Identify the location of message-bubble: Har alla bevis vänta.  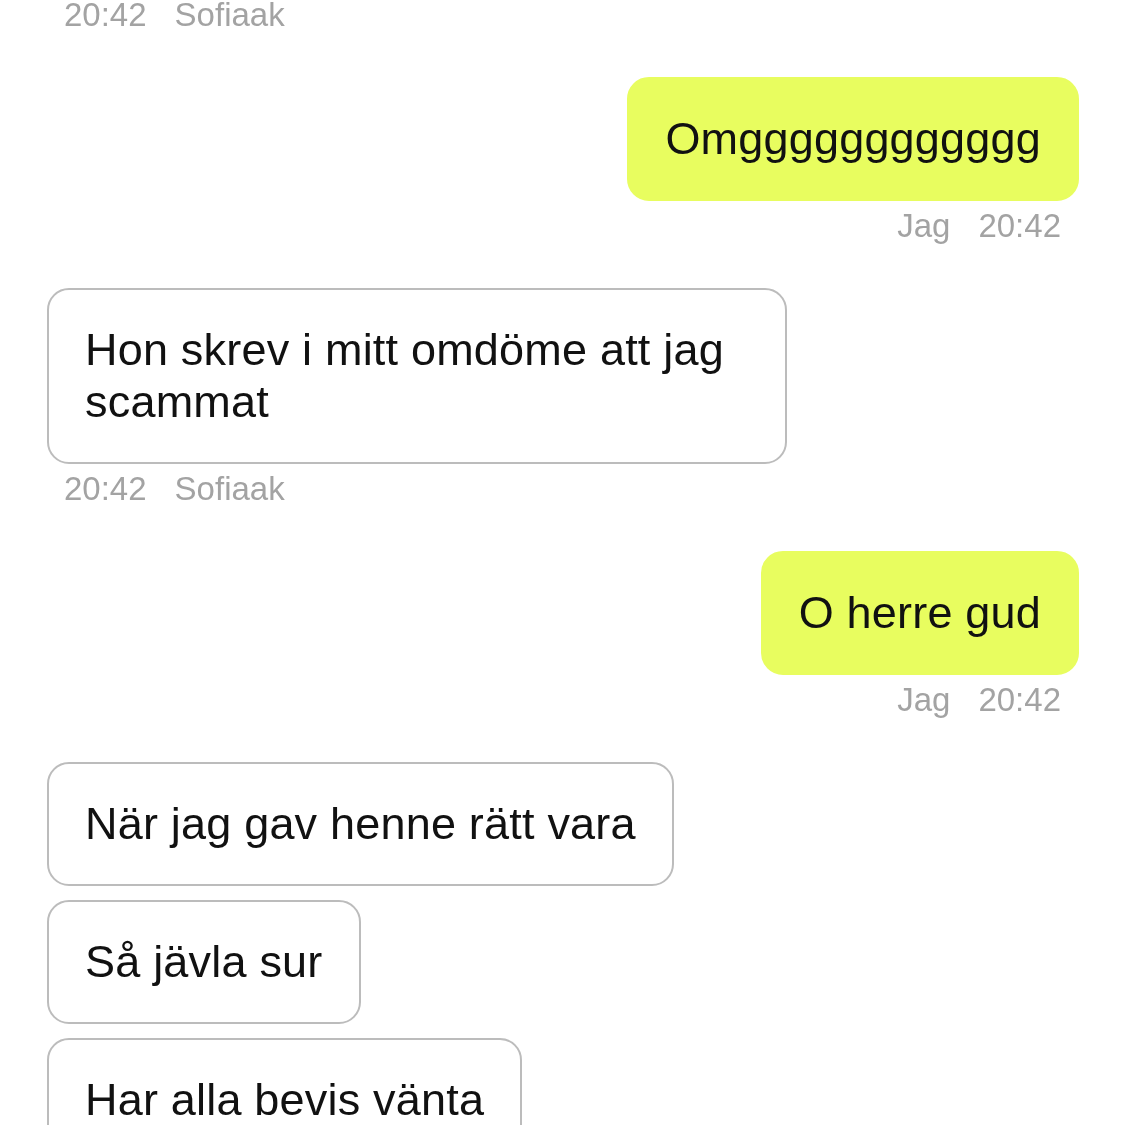
(285, 1081).